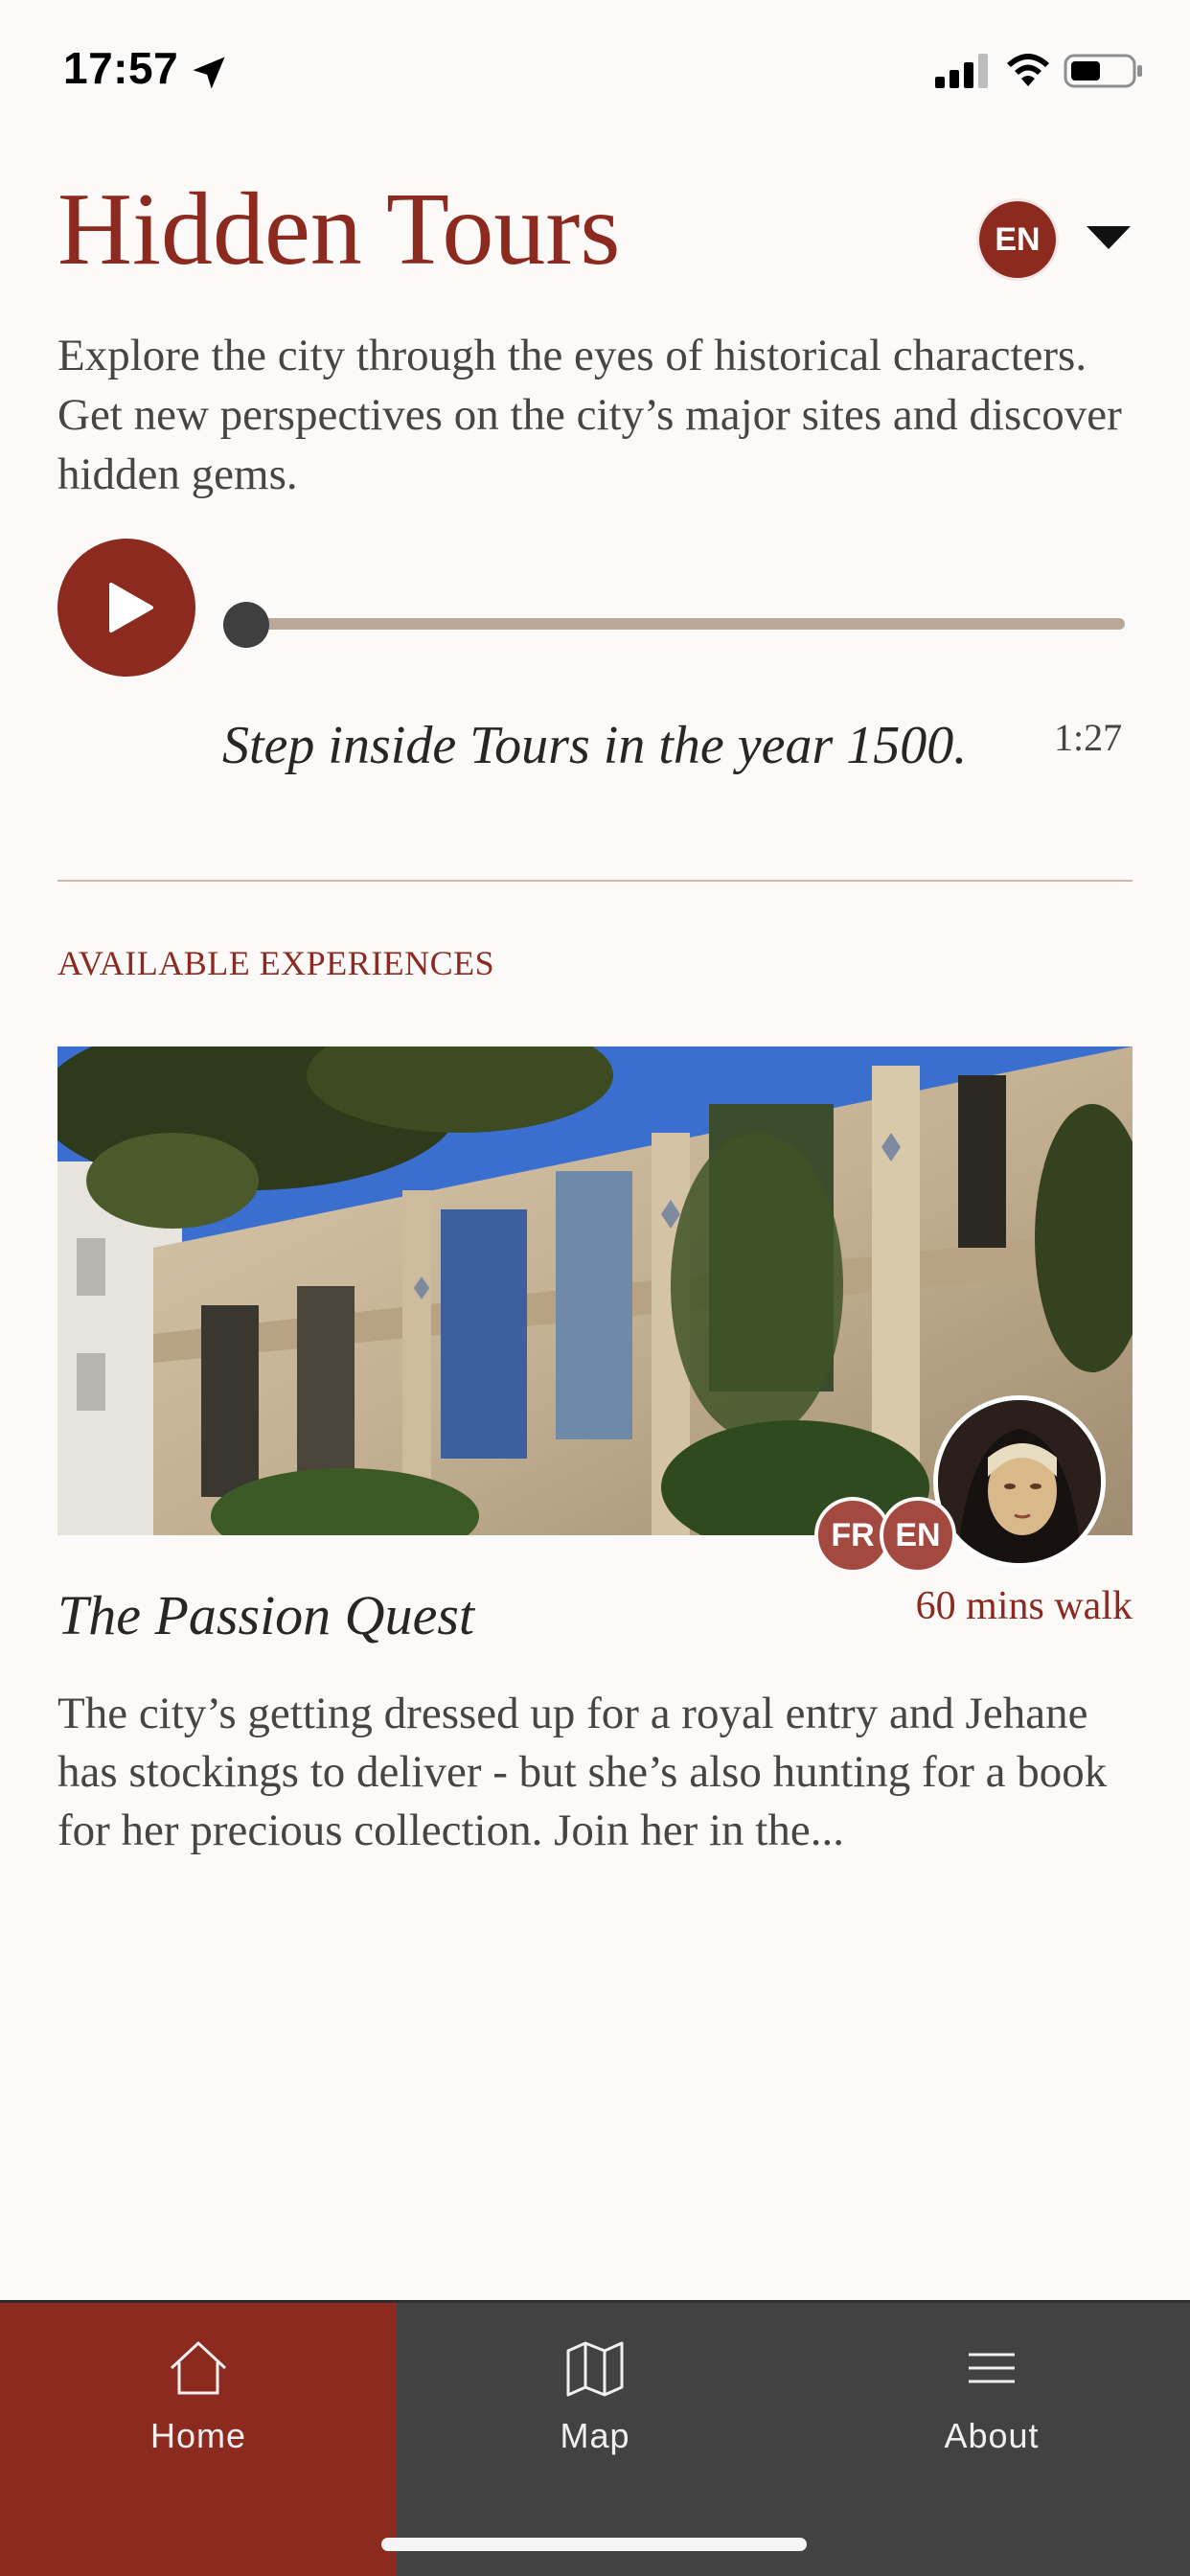 Image resolution: width=1190 pixels, height=2576 pixels. I want to click on portrait-image, so click(1019, 1481).